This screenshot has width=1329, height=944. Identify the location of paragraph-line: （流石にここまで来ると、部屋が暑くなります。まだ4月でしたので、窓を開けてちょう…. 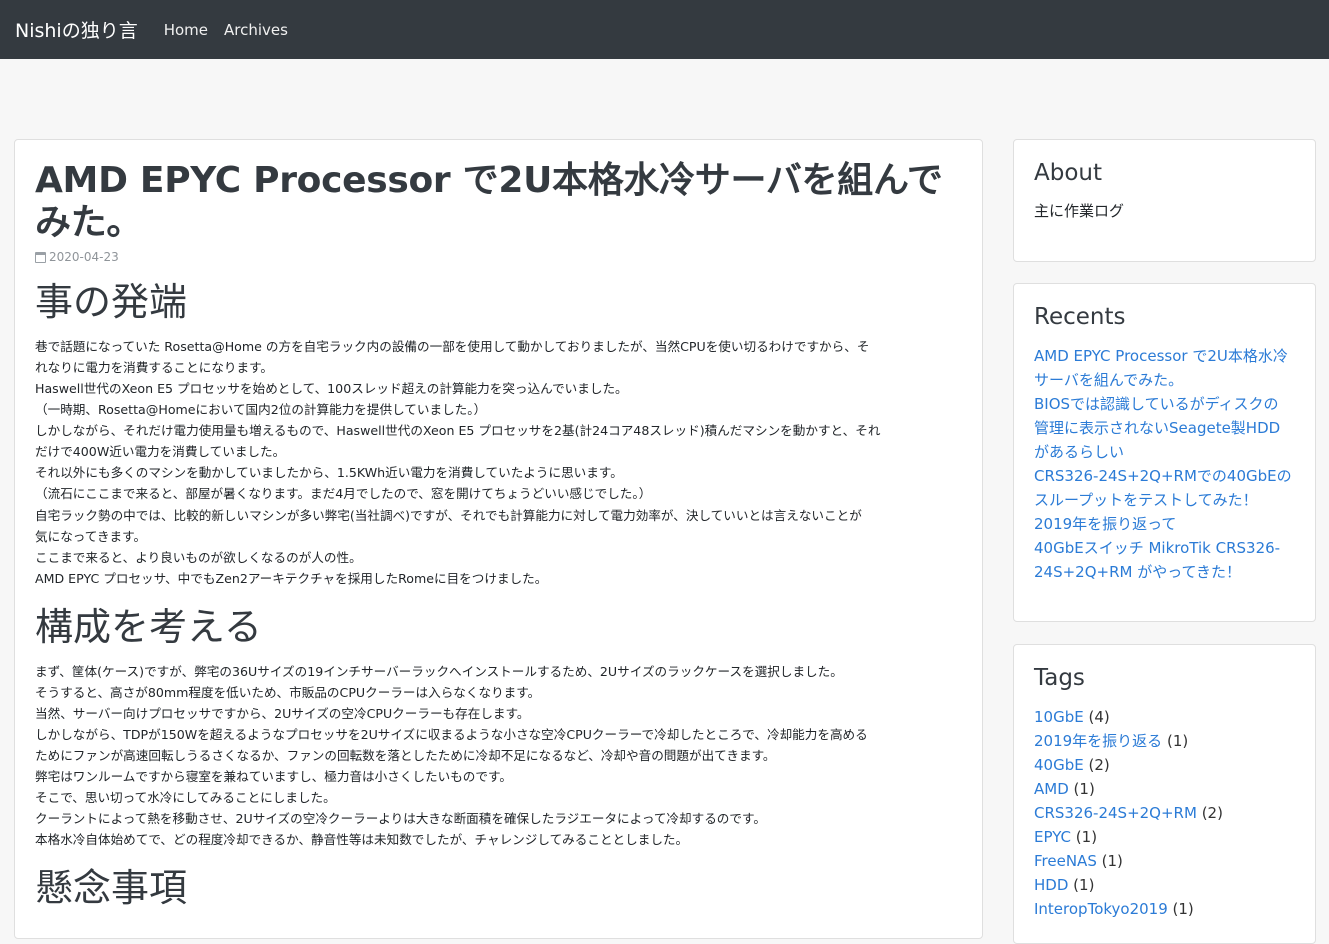
(343, 494).